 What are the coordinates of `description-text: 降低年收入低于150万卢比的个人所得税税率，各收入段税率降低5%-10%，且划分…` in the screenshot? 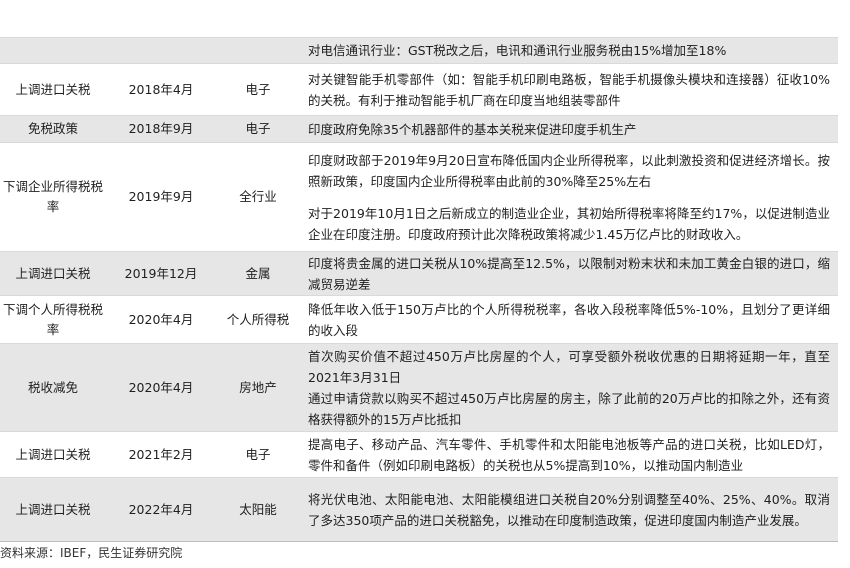 It's located at (569, 319).